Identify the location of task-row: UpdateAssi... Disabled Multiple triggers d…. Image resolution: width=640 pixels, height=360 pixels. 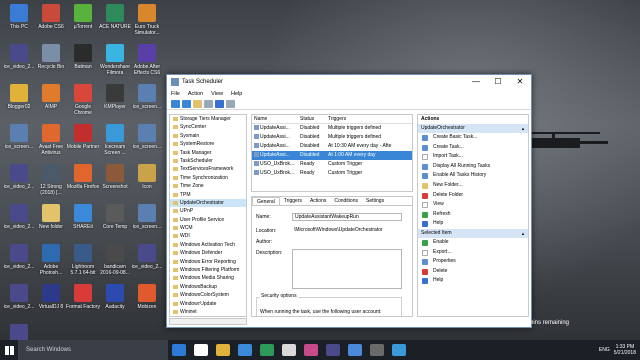
(332, 128).